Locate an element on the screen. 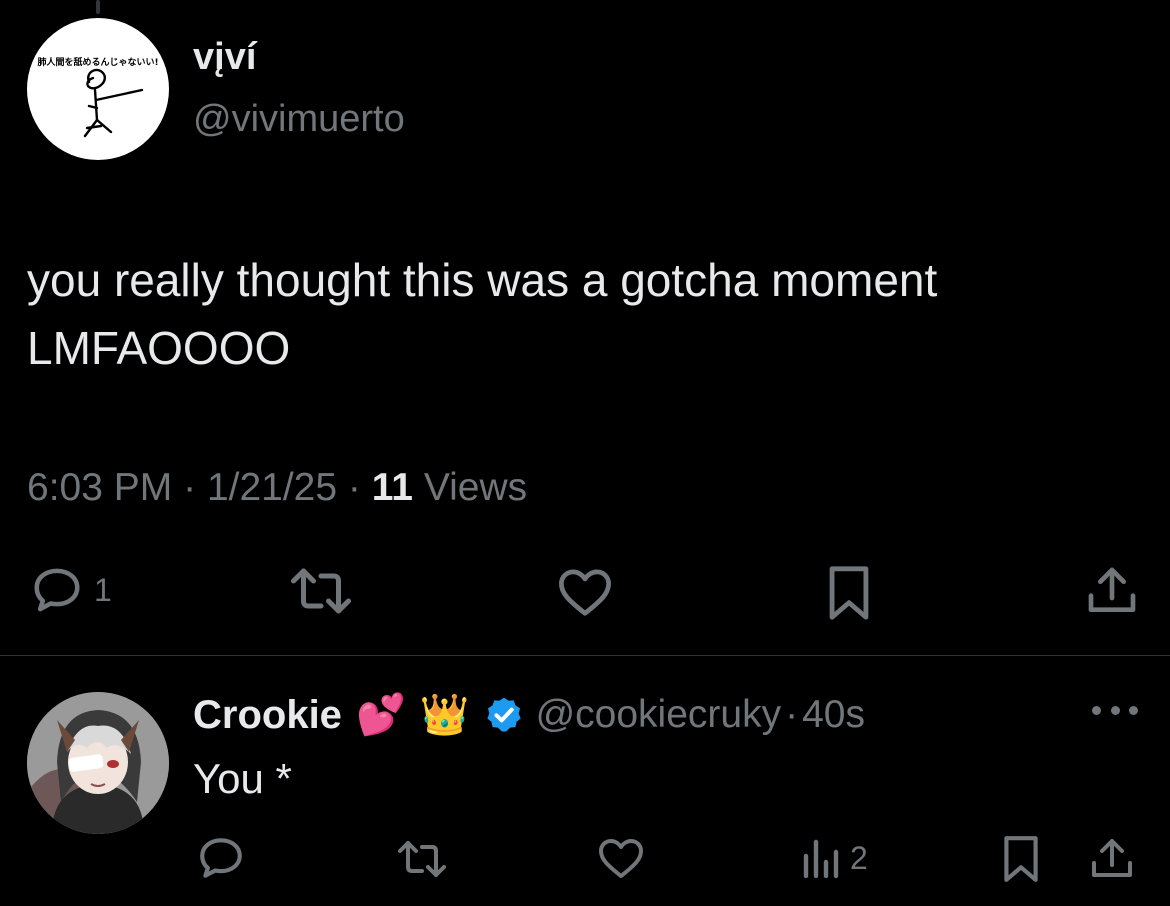 This screenshot has width=1170, height=906. repost-button is located at coordinates (321, 591).